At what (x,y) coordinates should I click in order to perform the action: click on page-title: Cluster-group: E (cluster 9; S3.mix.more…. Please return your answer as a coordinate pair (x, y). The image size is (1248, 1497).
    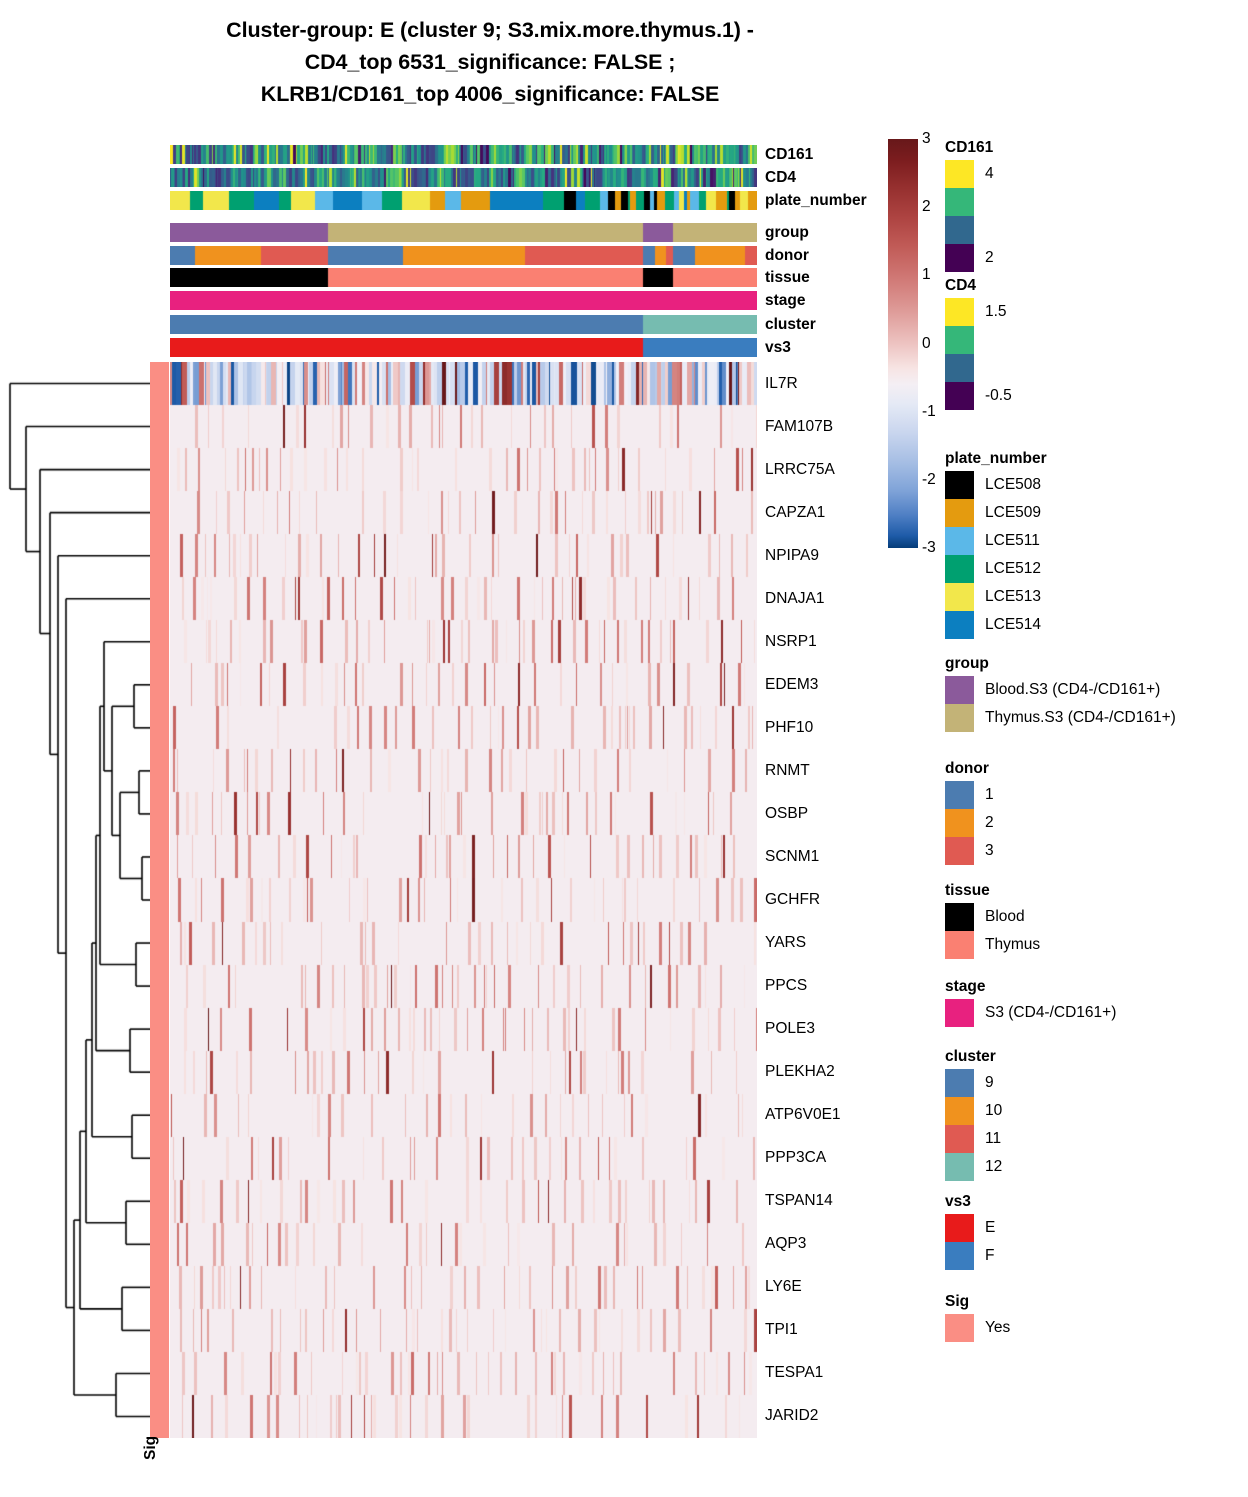
    Looking at the image, I should click on (490, 62).